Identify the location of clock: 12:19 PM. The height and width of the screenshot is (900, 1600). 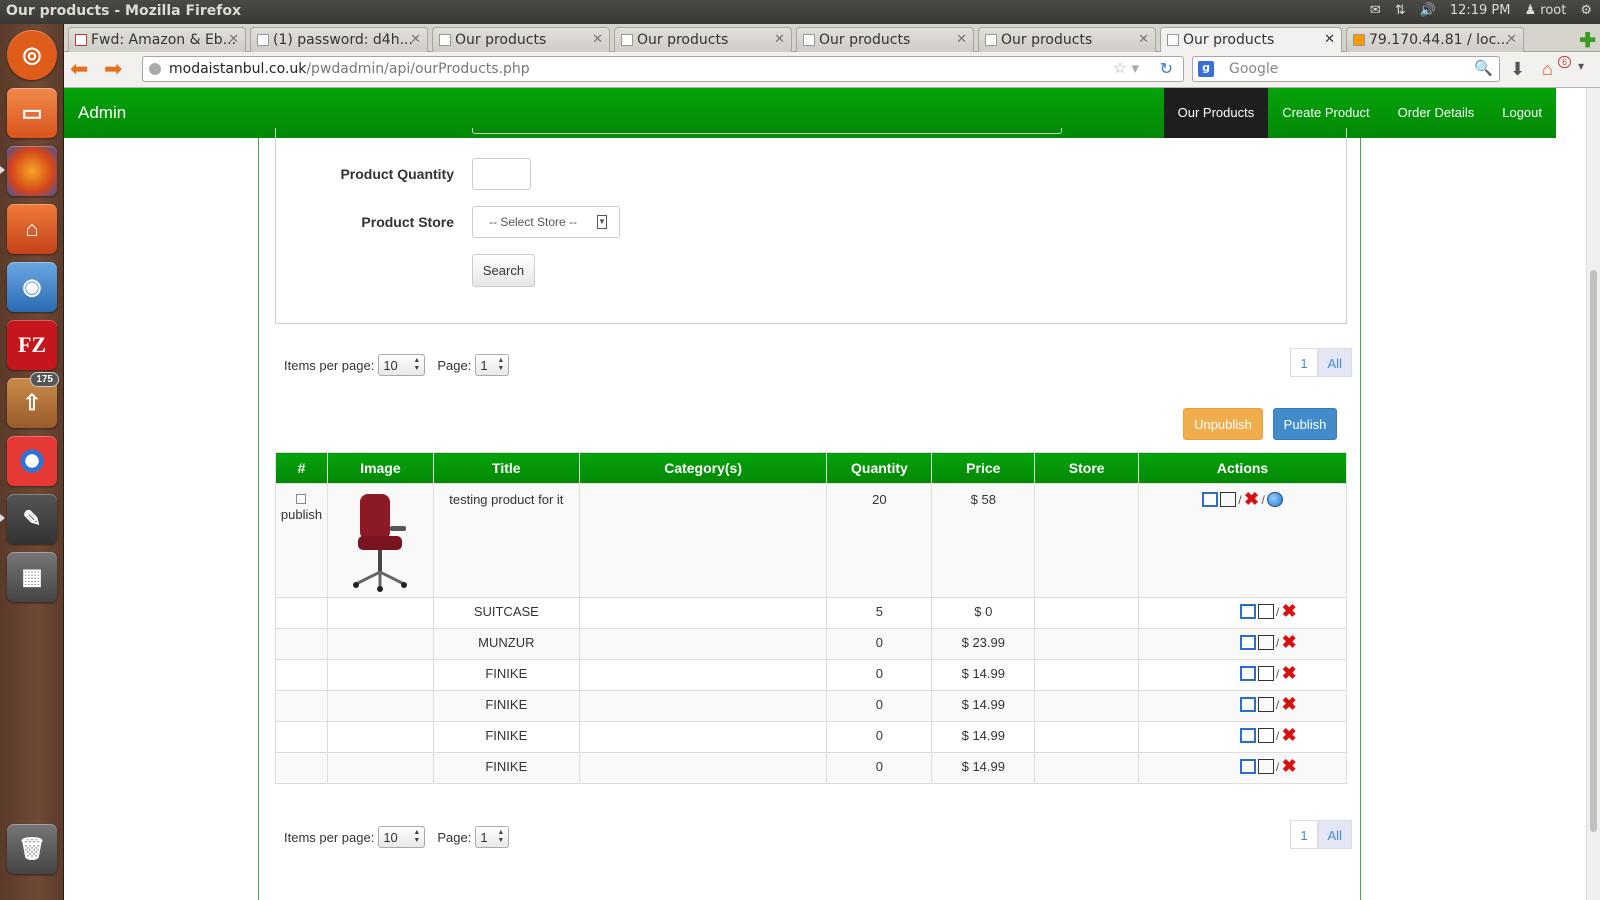
(1480, 10).